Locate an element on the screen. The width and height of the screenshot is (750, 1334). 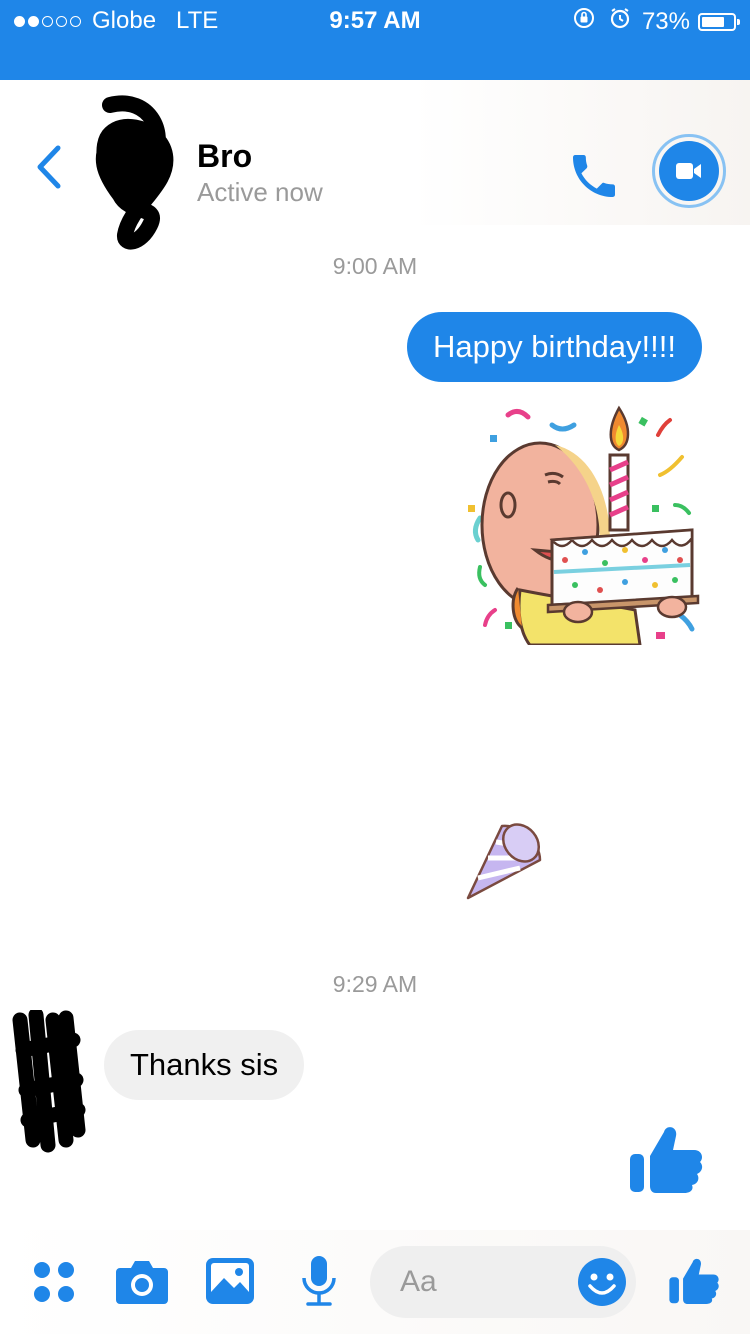
received-message-bubble: Thanks sis is located at coordinates (204, 1065).